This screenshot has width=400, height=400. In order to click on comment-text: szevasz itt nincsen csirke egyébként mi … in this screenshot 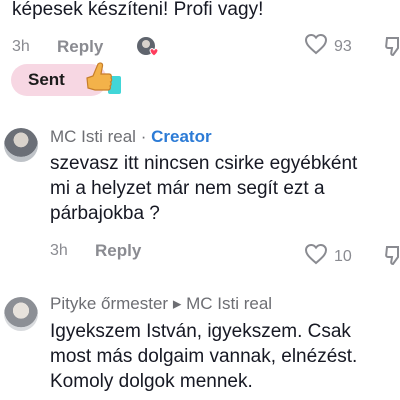, I will do `click(203, 188)`.